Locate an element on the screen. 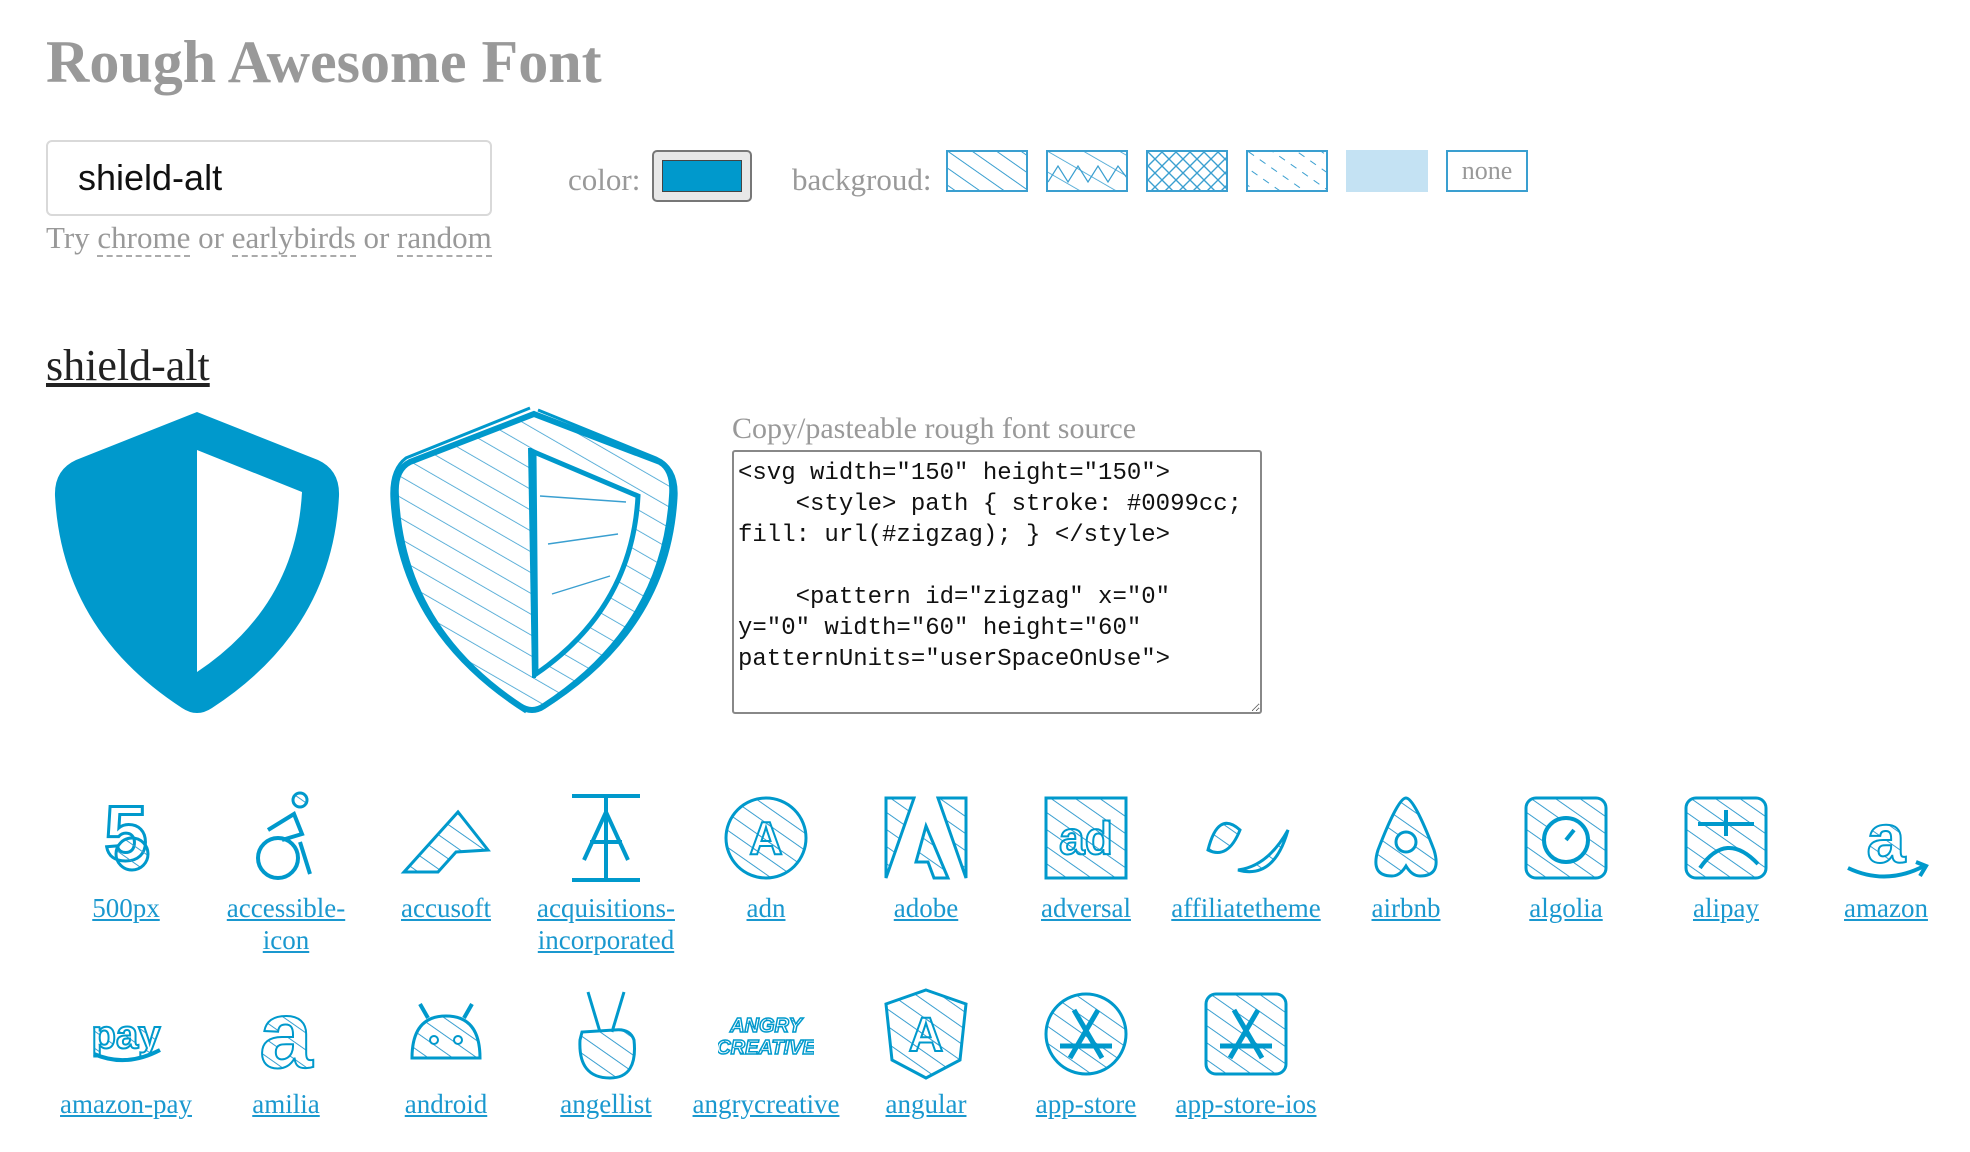  icon-item-affiliatetheme: affiliatetheme is located at coordinates (1246, 857).